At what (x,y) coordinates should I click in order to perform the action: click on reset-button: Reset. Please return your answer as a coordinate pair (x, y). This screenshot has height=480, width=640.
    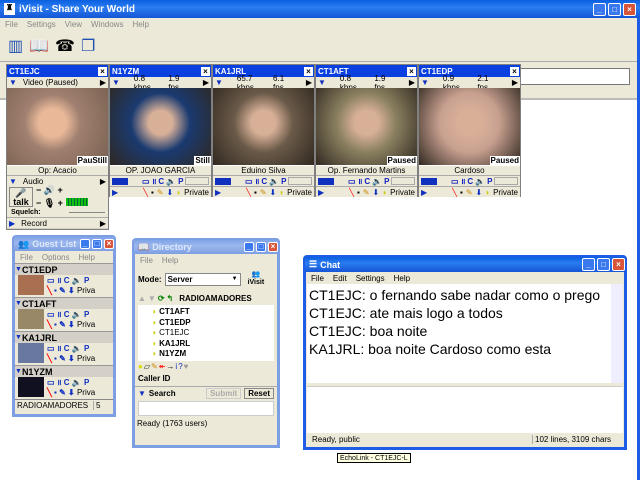
    Looking at the image, I should click on (259, 393).